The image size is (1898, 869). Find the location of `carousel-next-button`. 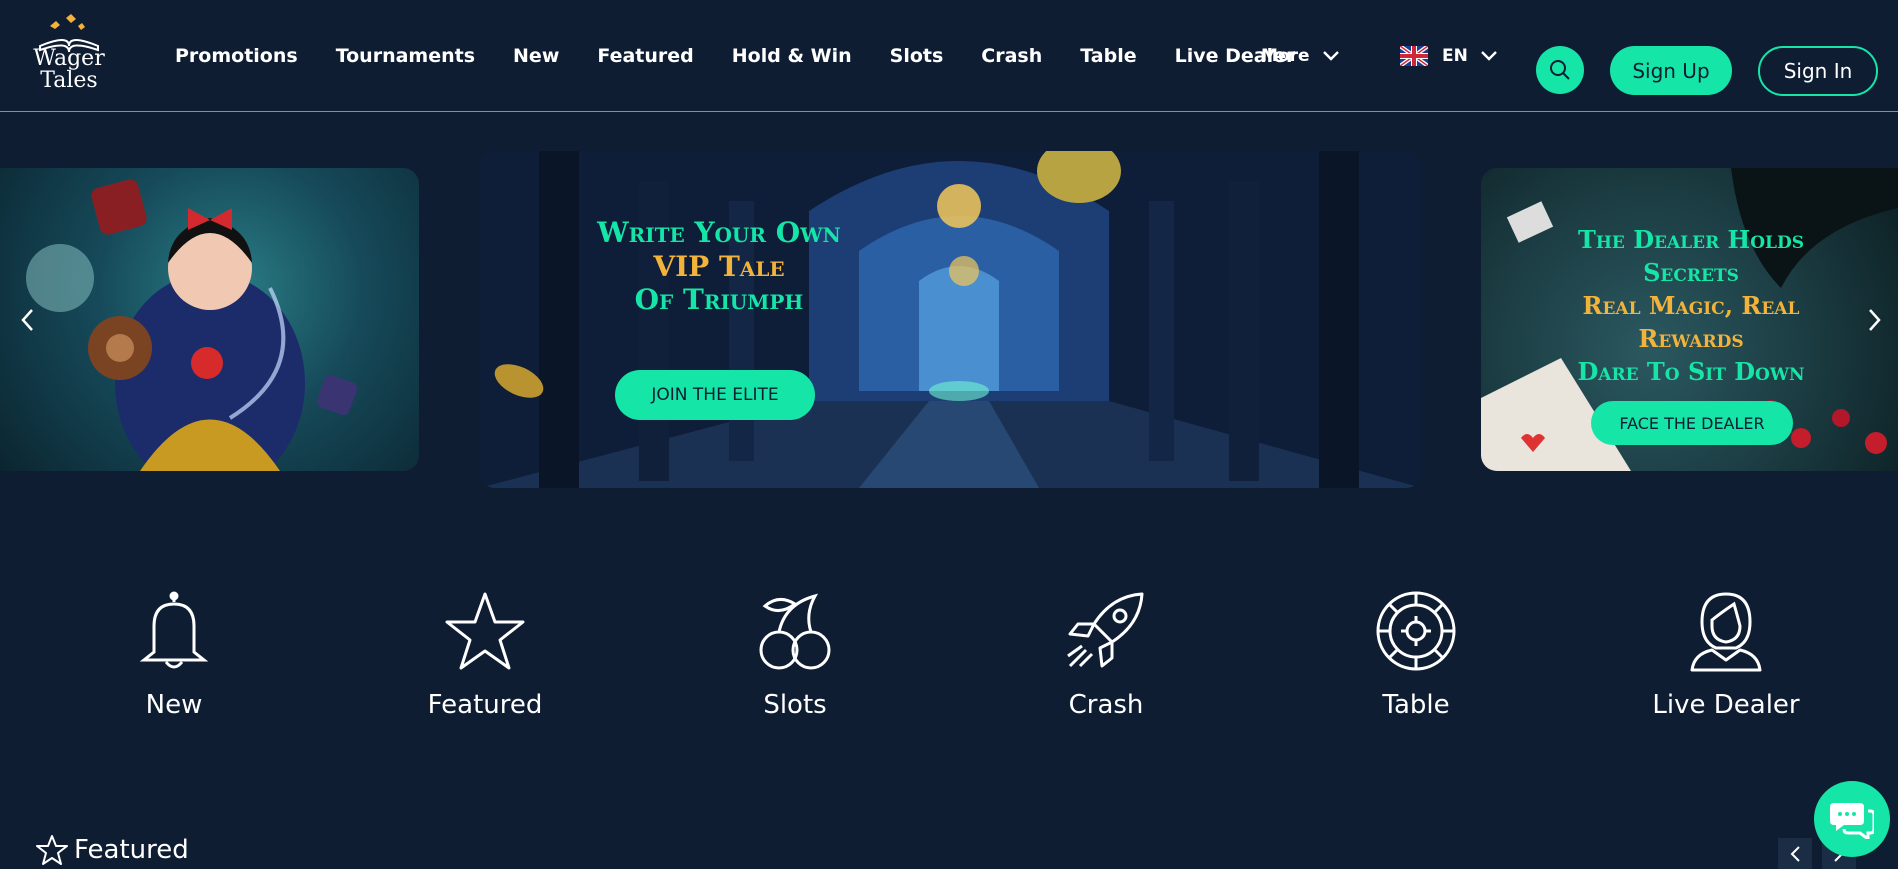

carousel-next-button is located at coordinates (1875, 320).